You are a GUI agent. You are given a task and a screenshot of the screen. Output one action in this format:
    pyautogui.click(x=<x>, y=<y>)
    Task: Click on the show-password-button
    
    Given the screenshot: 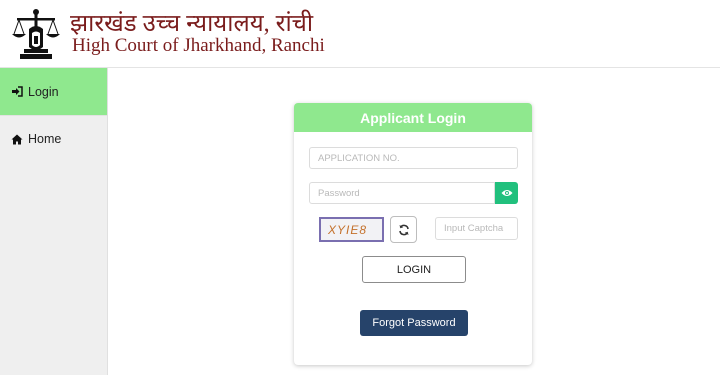 What is the action you would take?
    pyautogui.click(x=506, y=193)
    